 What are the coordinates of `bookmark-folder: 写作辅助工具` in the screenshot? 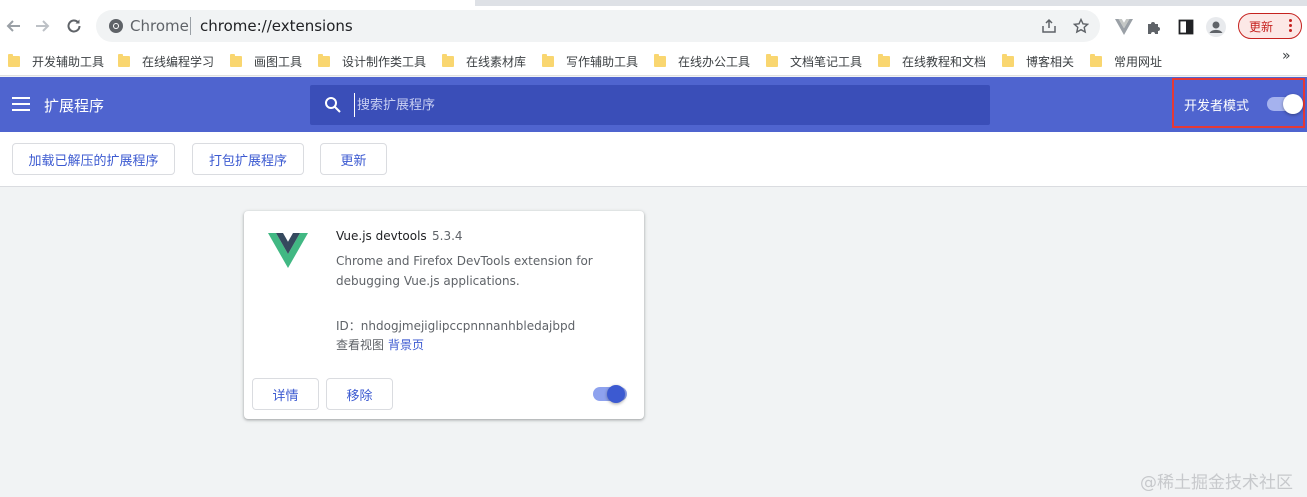 It's located at (590, 61).